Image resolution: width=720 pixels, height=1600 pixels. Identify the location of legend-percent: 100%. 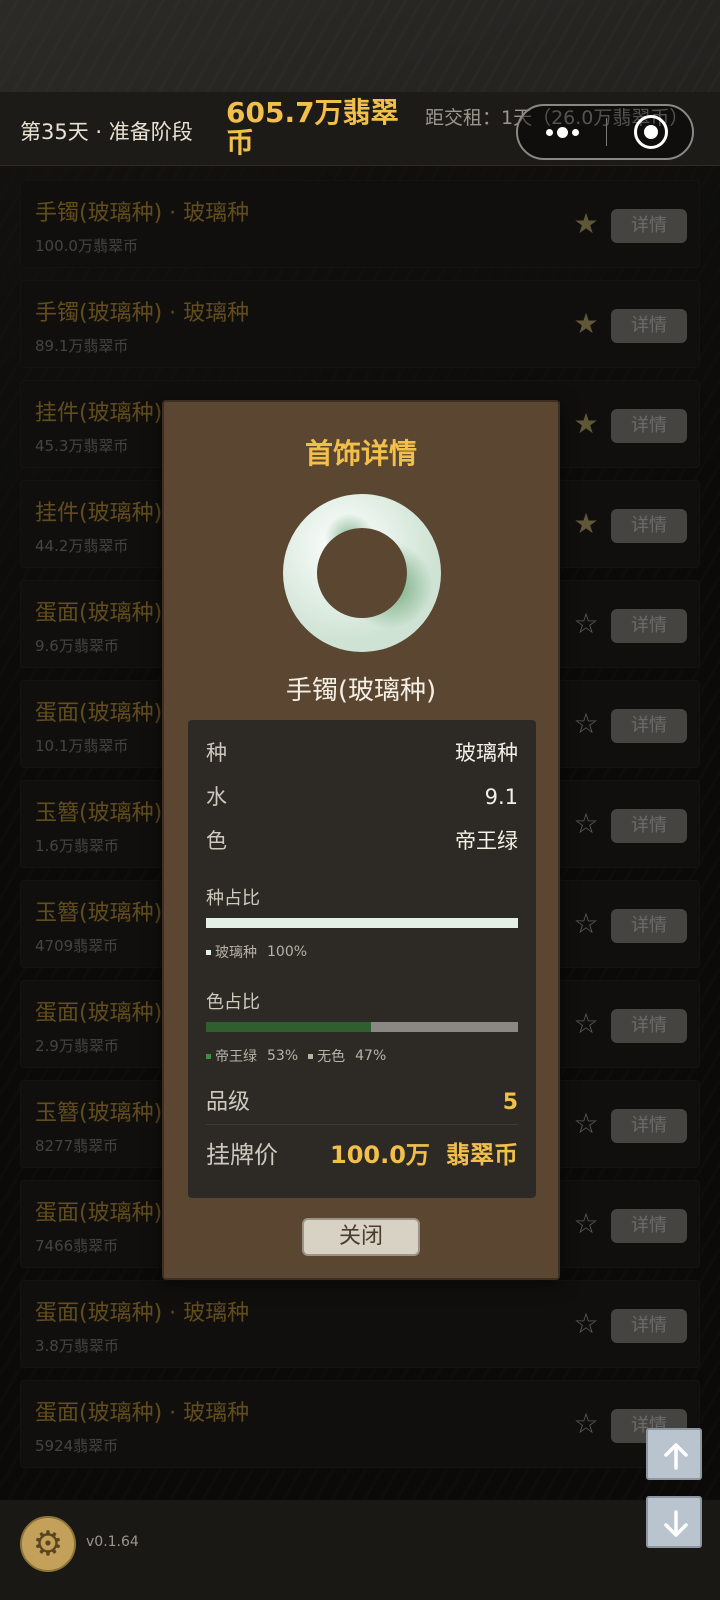
(287, 952).